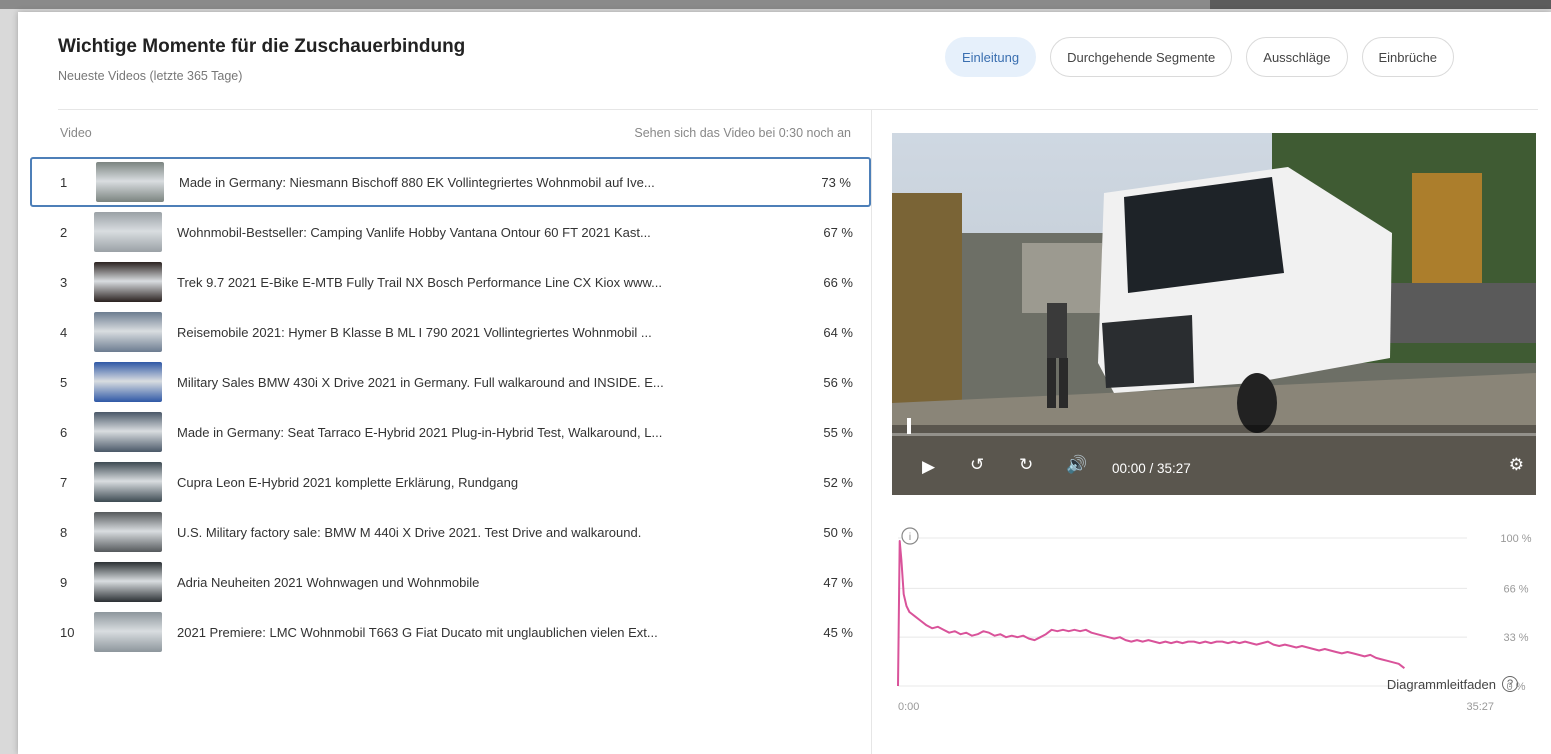  Describe the element at coordinates (64, 582) in the screenshot. I see `row-number: 9` at that location.